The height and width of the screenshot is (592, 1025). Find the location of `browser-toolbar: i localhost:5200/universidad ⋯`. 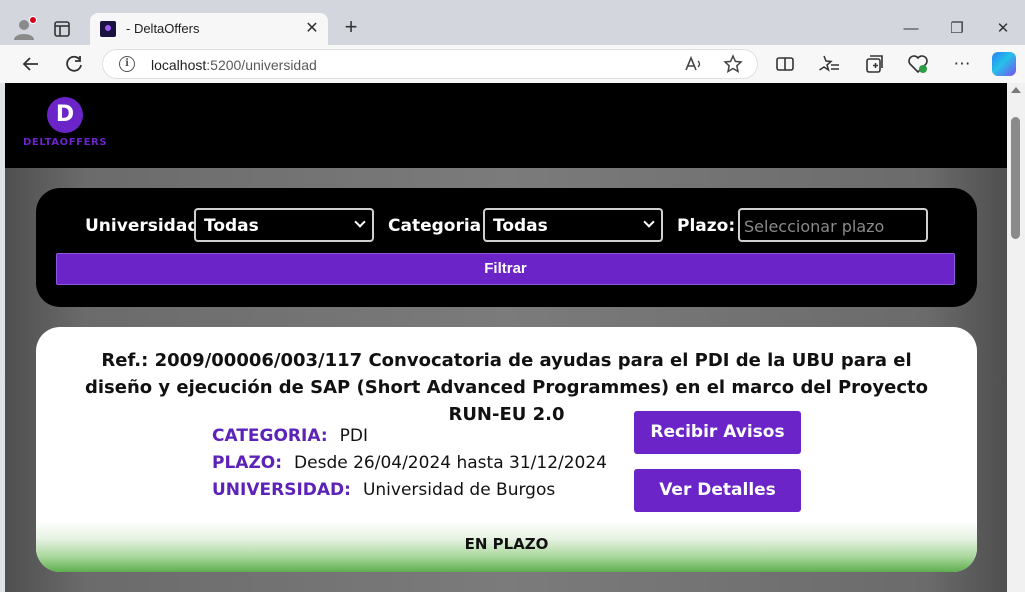

browser-toolbar: i localhost:5200/universidad ⋯ is located at coordinates (512, 64).